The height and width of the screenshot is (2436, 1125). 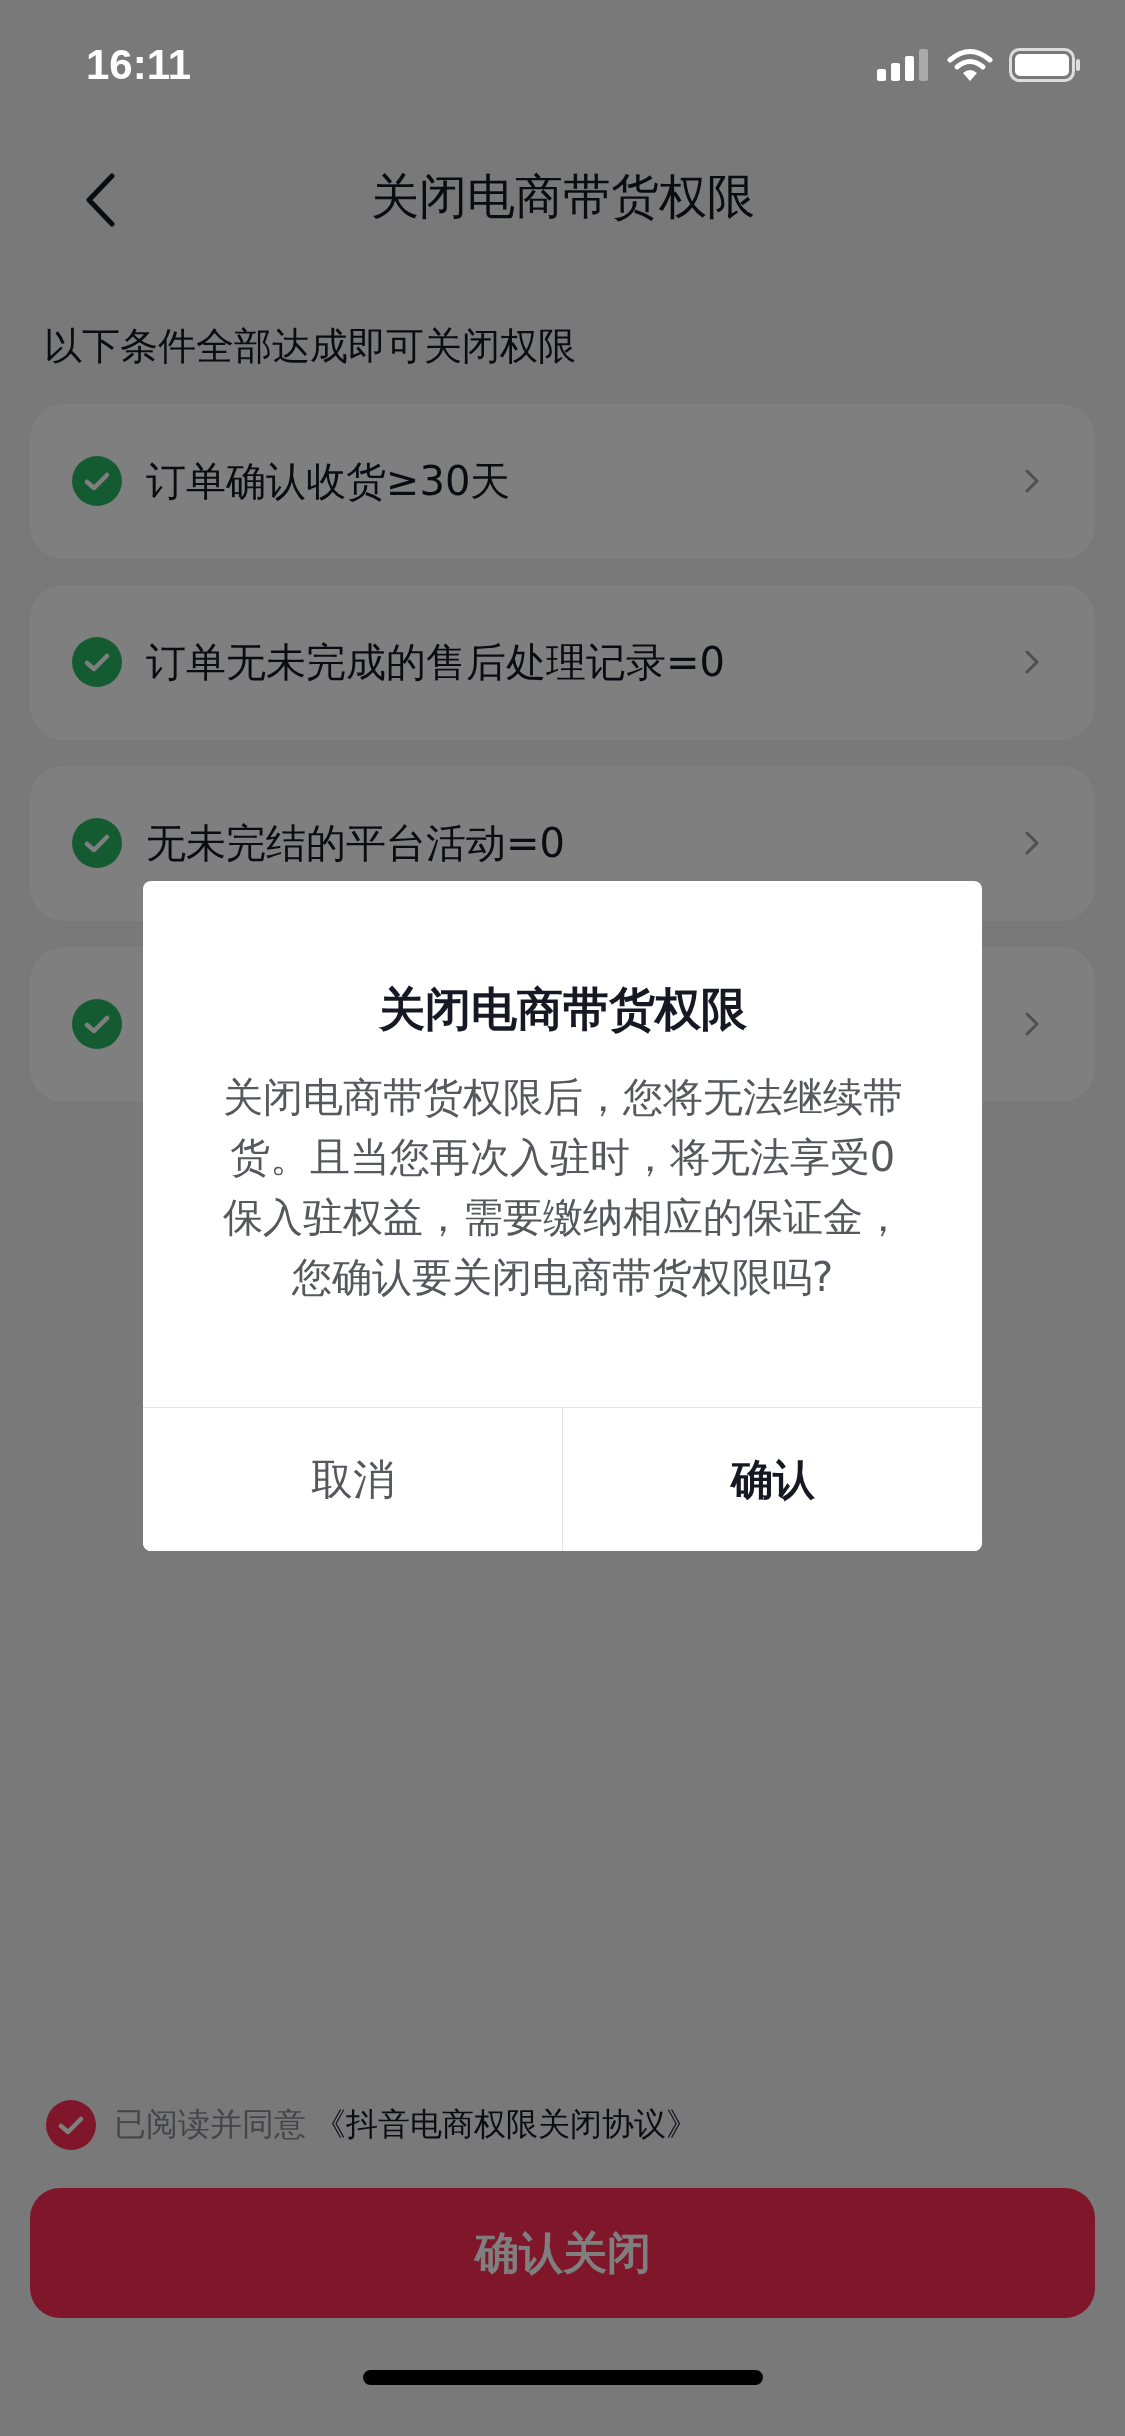 I want to click on condition-card: 订单无未完成的售后处理记录=0, so click(x=562, y=662).